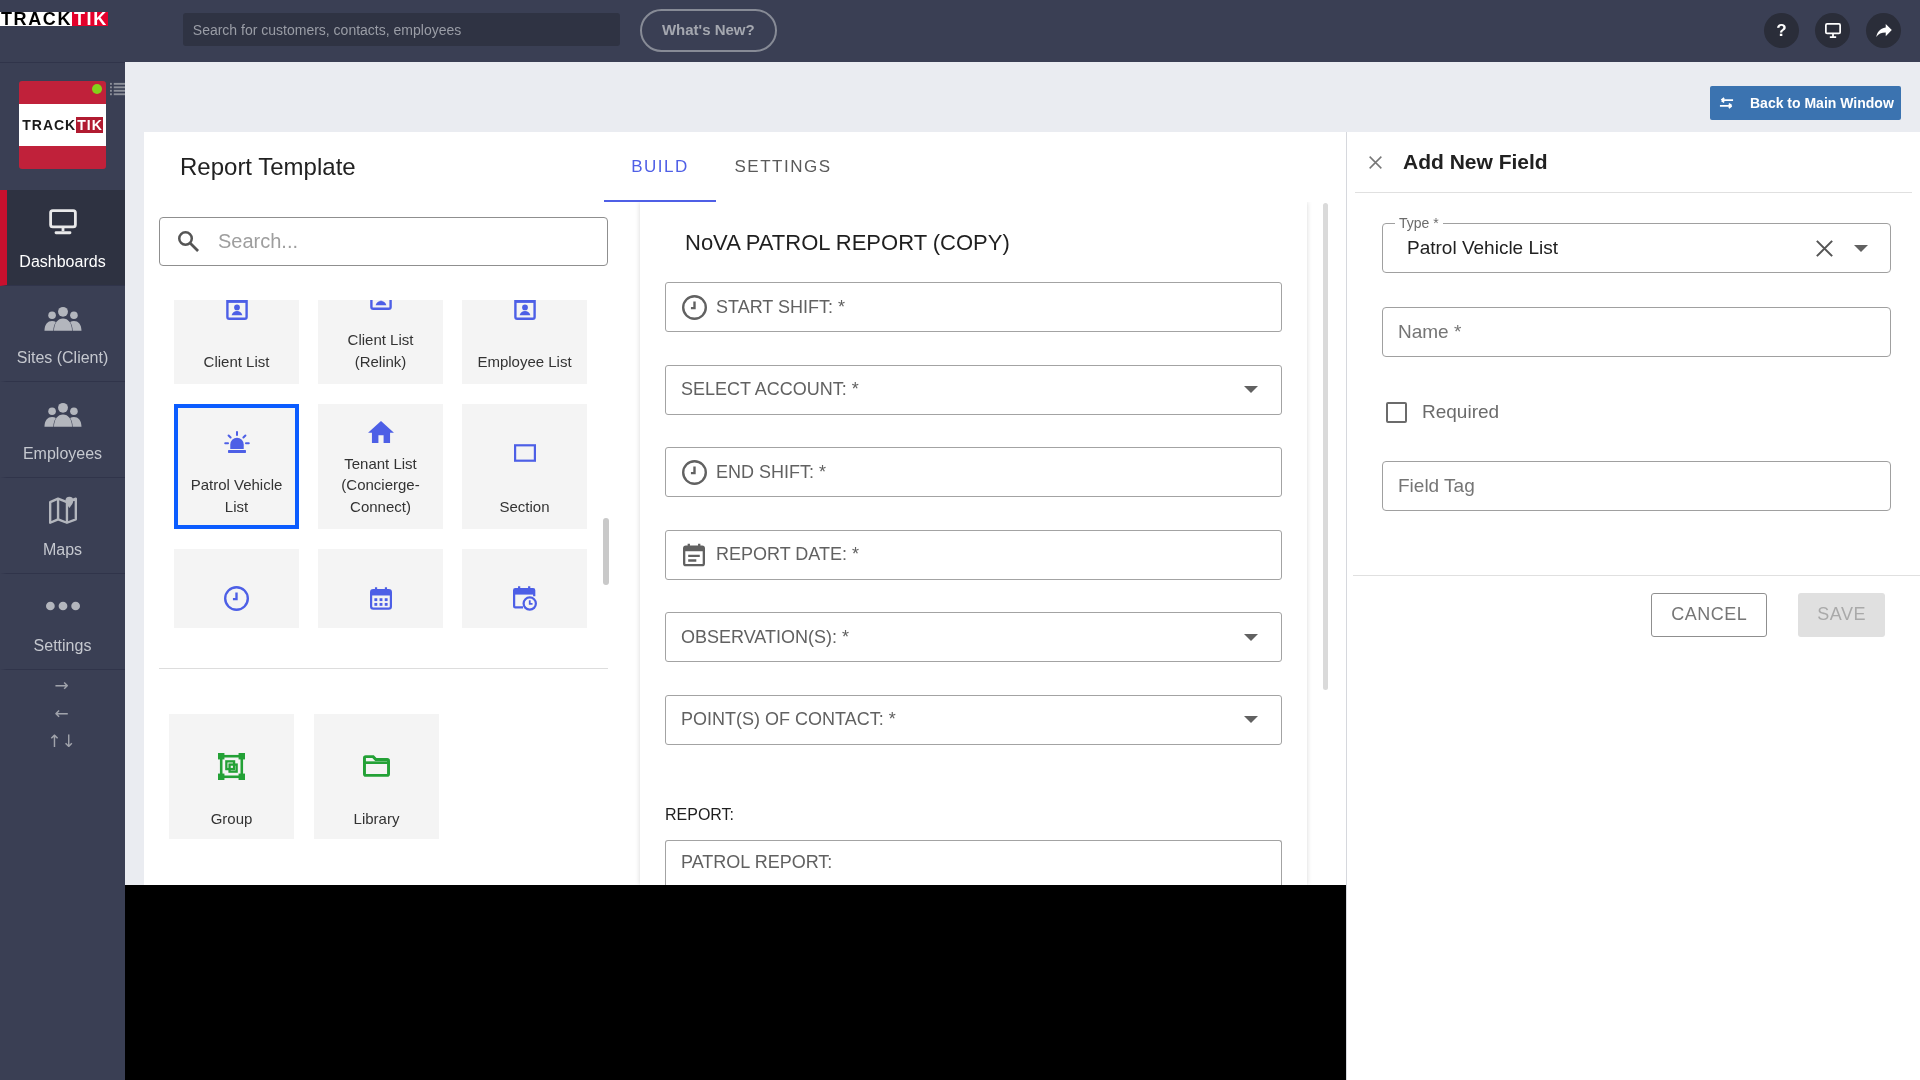  I want to click on cancel-button: CANCEL, so click(1709, 614).